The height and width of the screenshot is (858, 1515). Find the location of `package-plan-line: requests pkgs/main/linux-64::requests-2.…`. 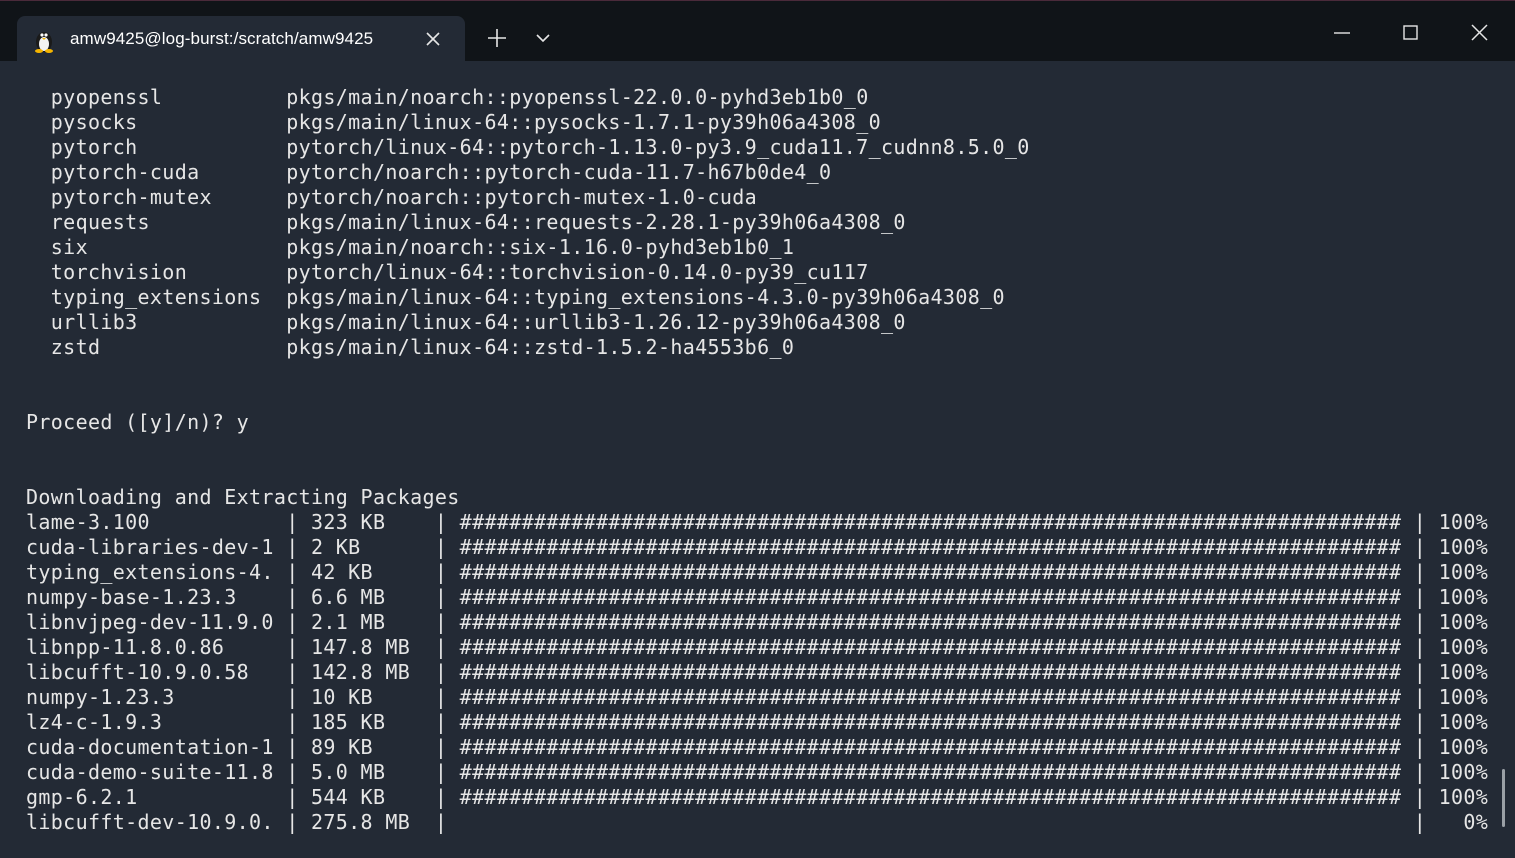

package-plan-line: requests pkgs/main/linux-64::requests-2.… is located at coordinates (466, 222).